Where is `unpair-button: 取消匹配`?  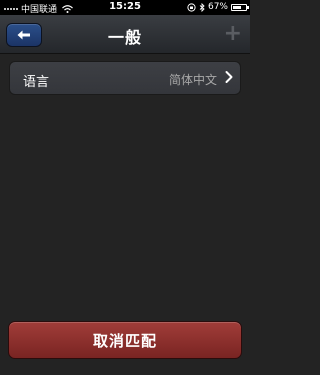
unpair-button: 取消匹配 is located at coordinates (125, 340).